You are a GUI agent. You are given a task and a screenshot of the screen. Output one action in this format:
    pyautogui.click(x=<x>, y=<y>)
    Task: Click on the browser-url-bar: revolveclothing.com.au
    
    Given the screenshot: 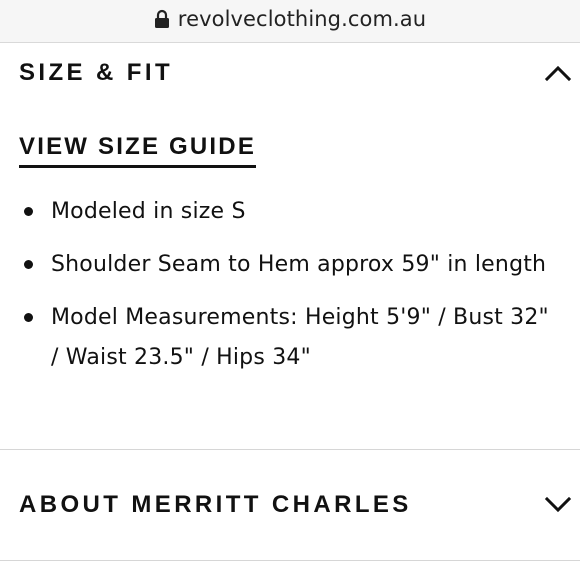 What is the action you would take?
    pyautogui.click(x=290, y=21)
    